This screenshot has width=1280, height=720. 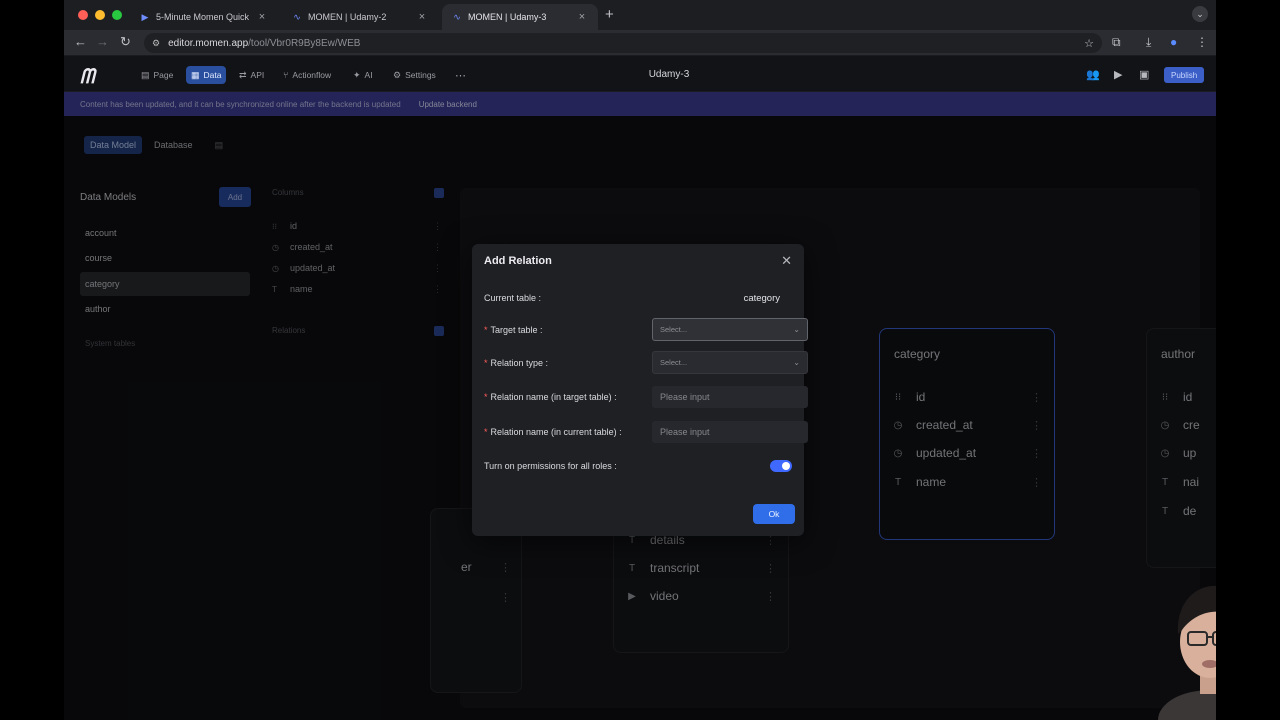 What do you see at coordinates (786, 261) in the screenshot?
I see `close-icon: ✕` at bounding box center [786, 261].